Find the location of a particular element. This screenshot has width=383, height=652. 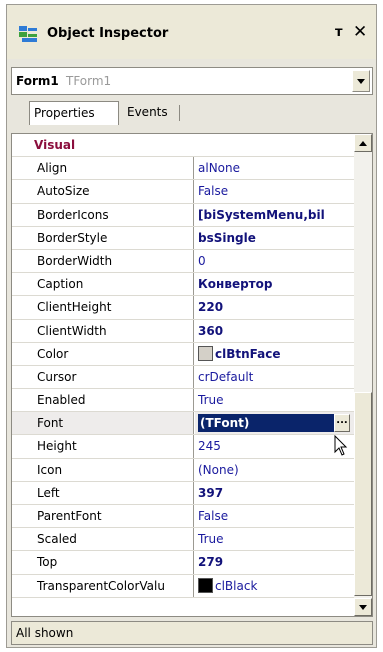

title-bar: Object Inspector т ✕ is located at coordinates (191, 32).